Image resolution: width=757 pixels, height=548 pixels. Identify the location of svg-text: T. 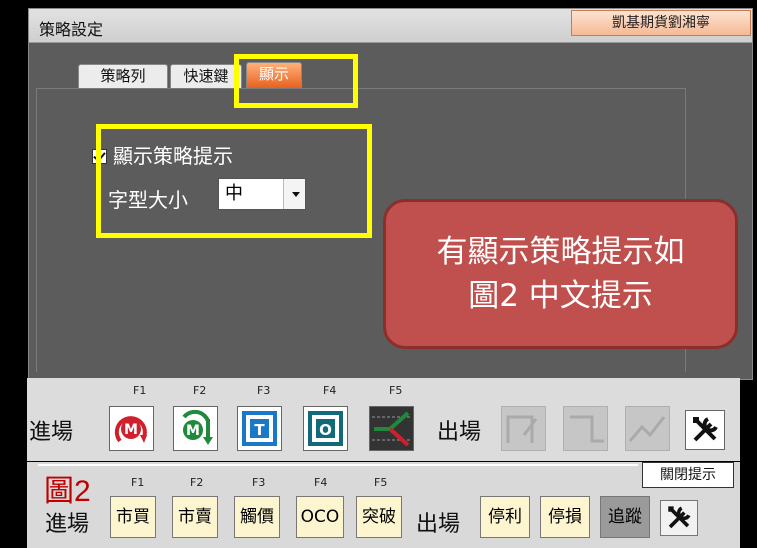
(259, 430).